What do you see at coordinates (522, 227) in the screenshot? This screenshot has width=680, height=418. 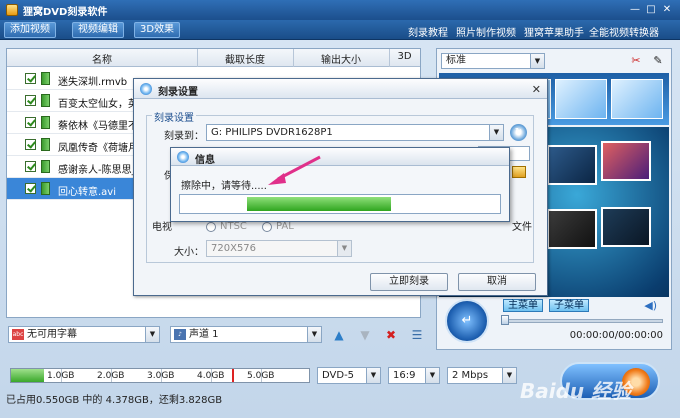 I see `file-option-label: 文件` at bounding box center [522, 227].